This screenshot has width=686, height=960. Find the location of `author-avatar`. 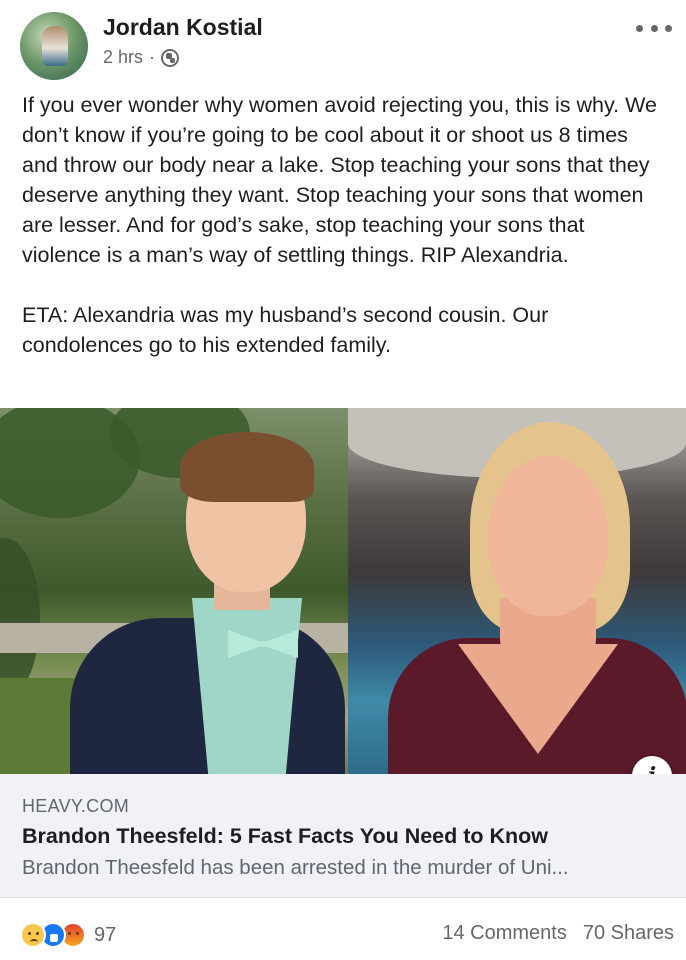

author-avatar is located at coordinates (54, 46).